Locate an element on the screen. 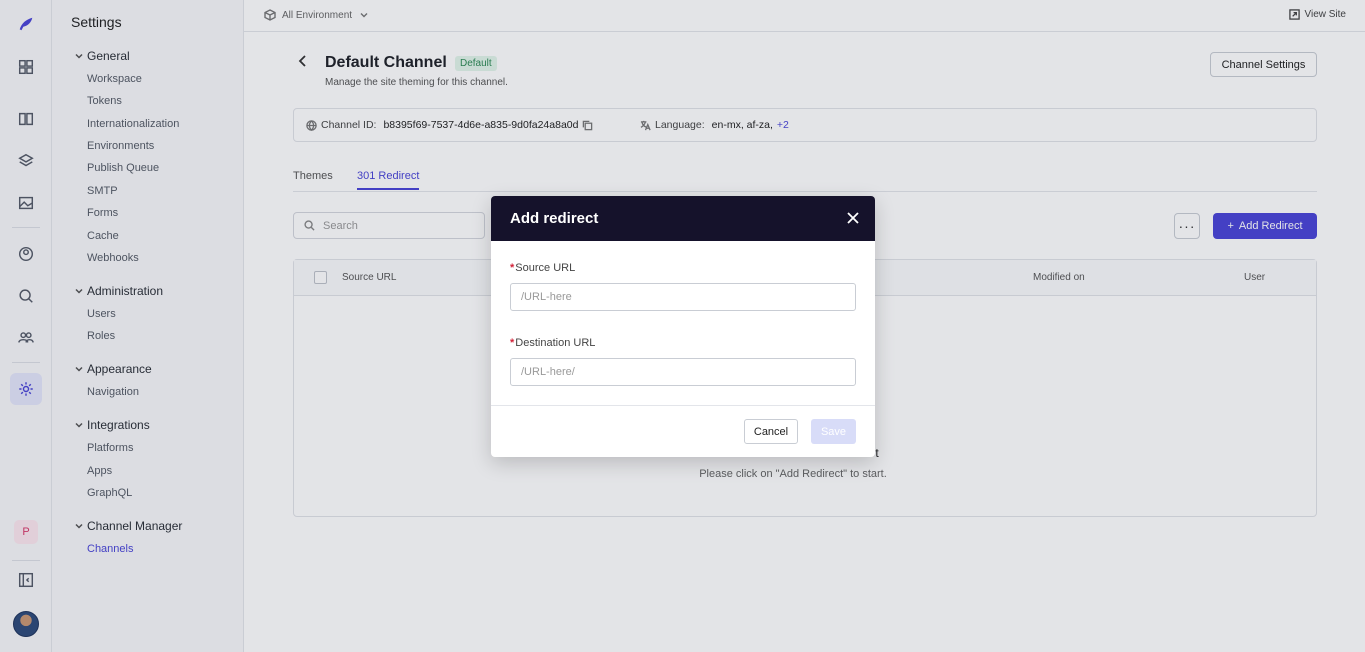 The image size is (1365, 652). destination-url-label: *Destination URL is located at coordinates (552, 343).